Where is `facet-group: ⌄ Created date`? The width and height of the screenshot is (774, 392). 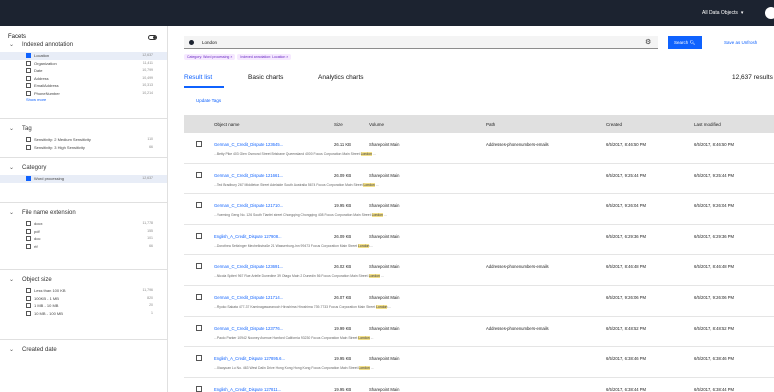
facet-group: ⌄ Created date is located at coordinates (83, 351).